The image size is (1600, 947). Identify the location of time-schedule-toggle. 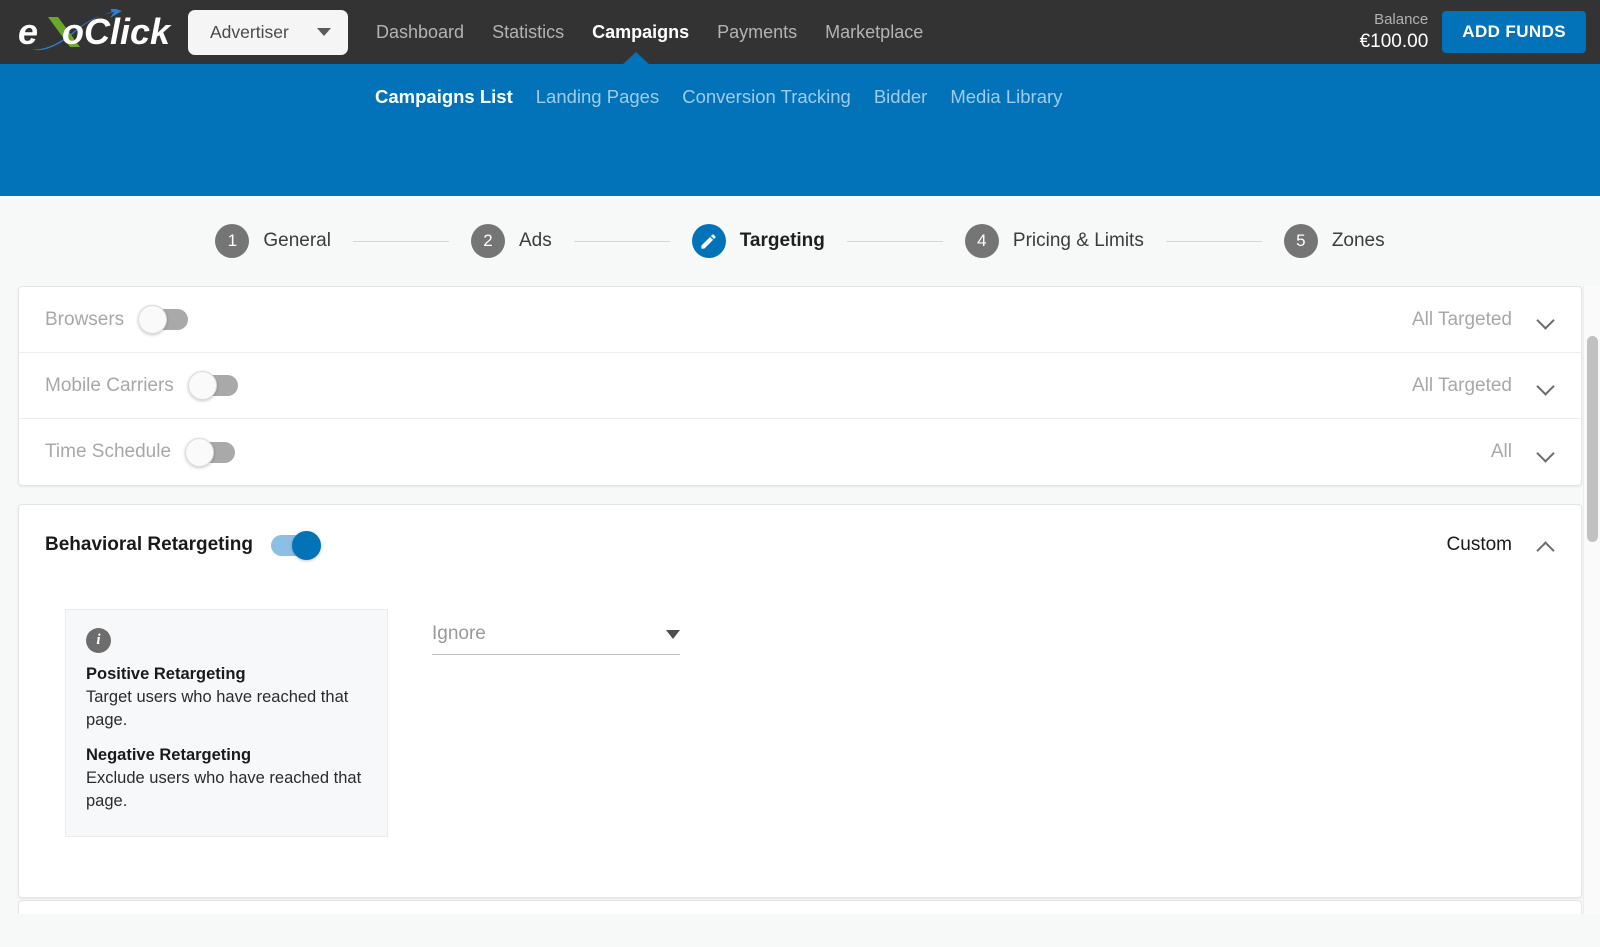
(210, 452).